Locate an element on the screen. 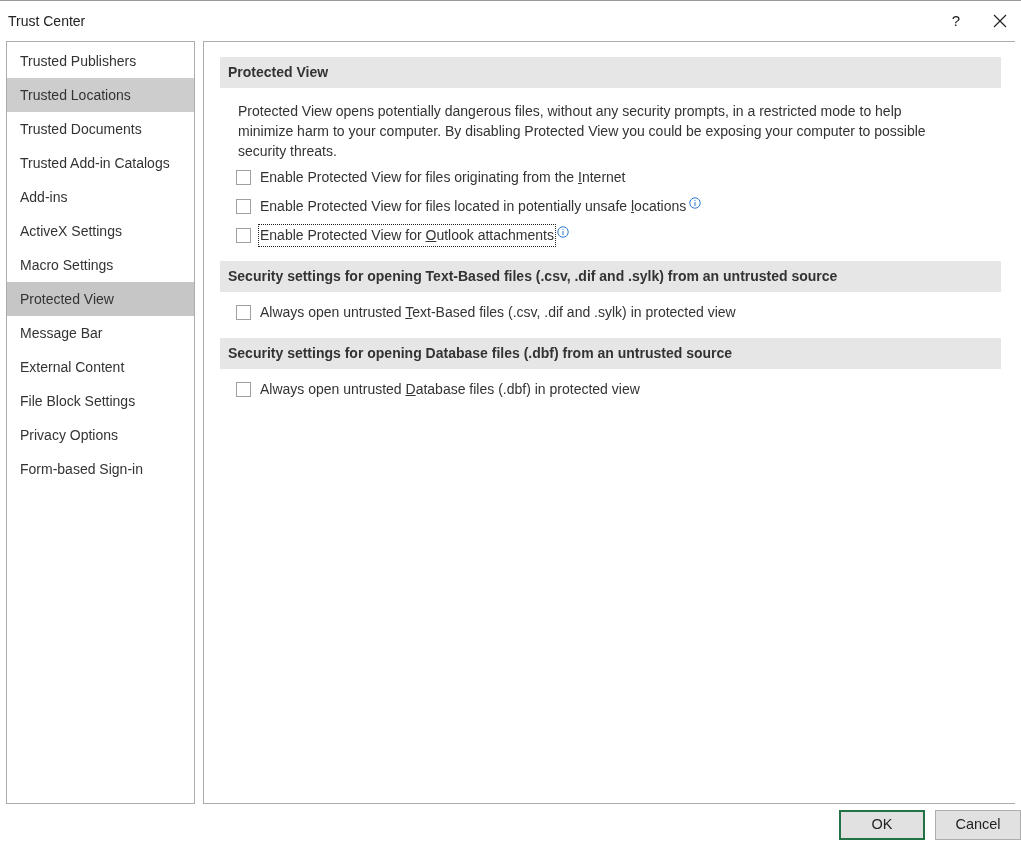 The height and width of the screenshot is (846, 1021). checkbox-label: Enable Protected View for Outlook attachments is located at coordinates (407, 235).